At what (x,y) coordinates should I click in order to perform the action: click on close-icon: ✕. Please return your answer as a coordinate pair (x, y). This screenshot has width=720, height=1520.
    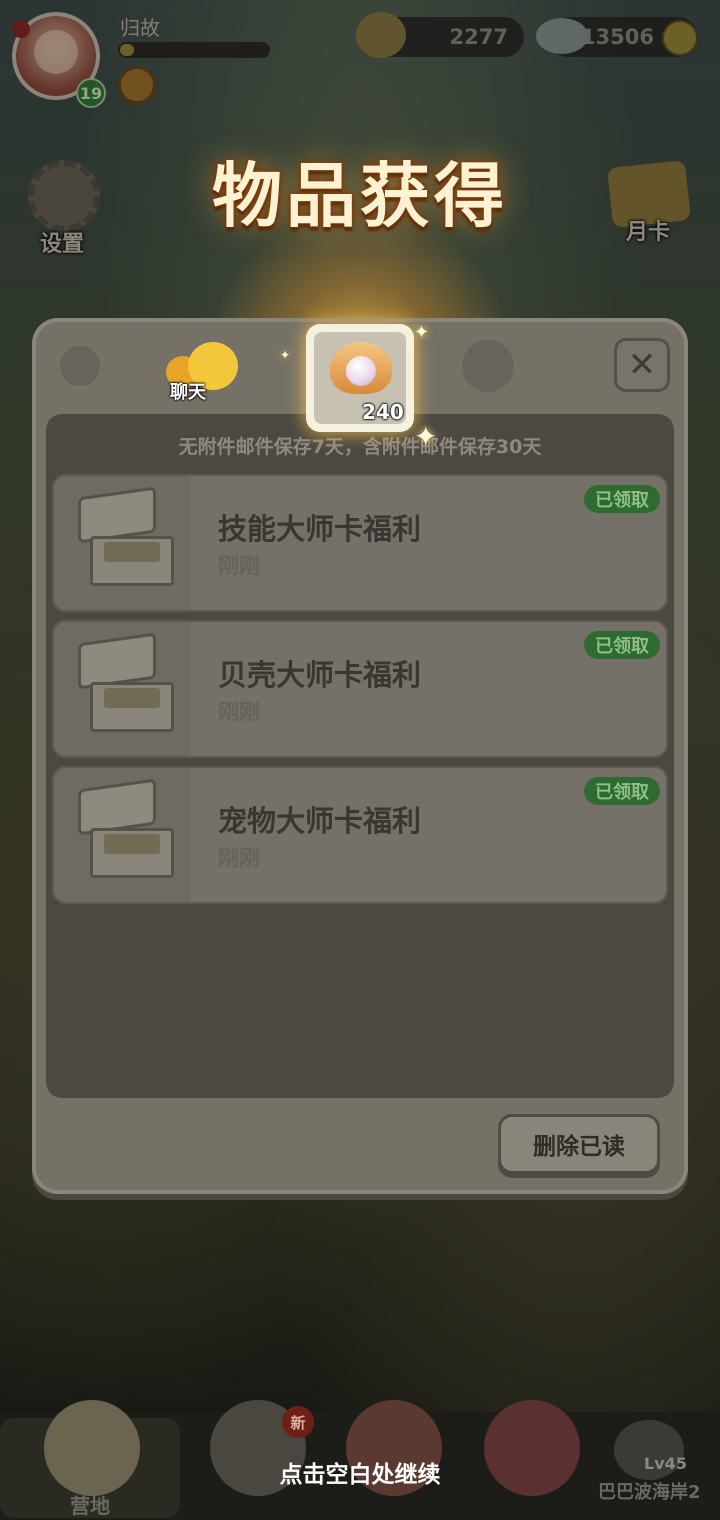
    Looking at the image, I should click on (642, 365).